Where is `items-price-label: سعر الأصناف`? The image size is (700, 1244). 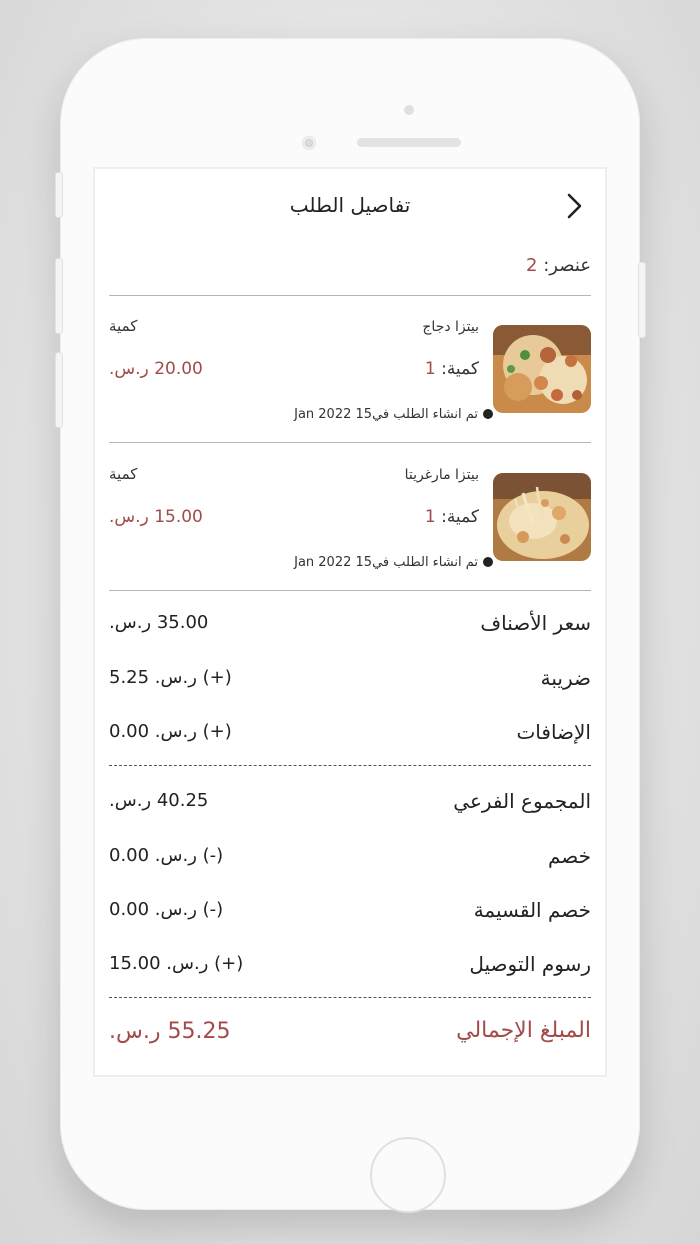
items-price-label: سعر الأصناف is located at coordinates (535, 623).